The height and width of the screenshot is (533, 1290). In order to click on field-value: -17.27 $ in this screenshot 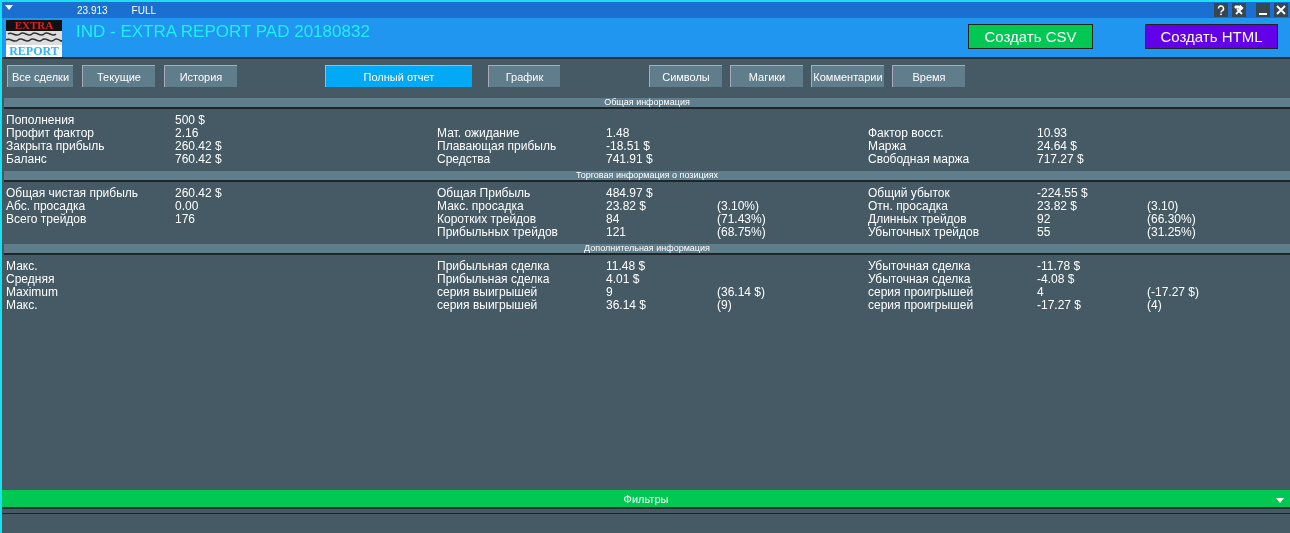, I will do `click(1059, 305)`.